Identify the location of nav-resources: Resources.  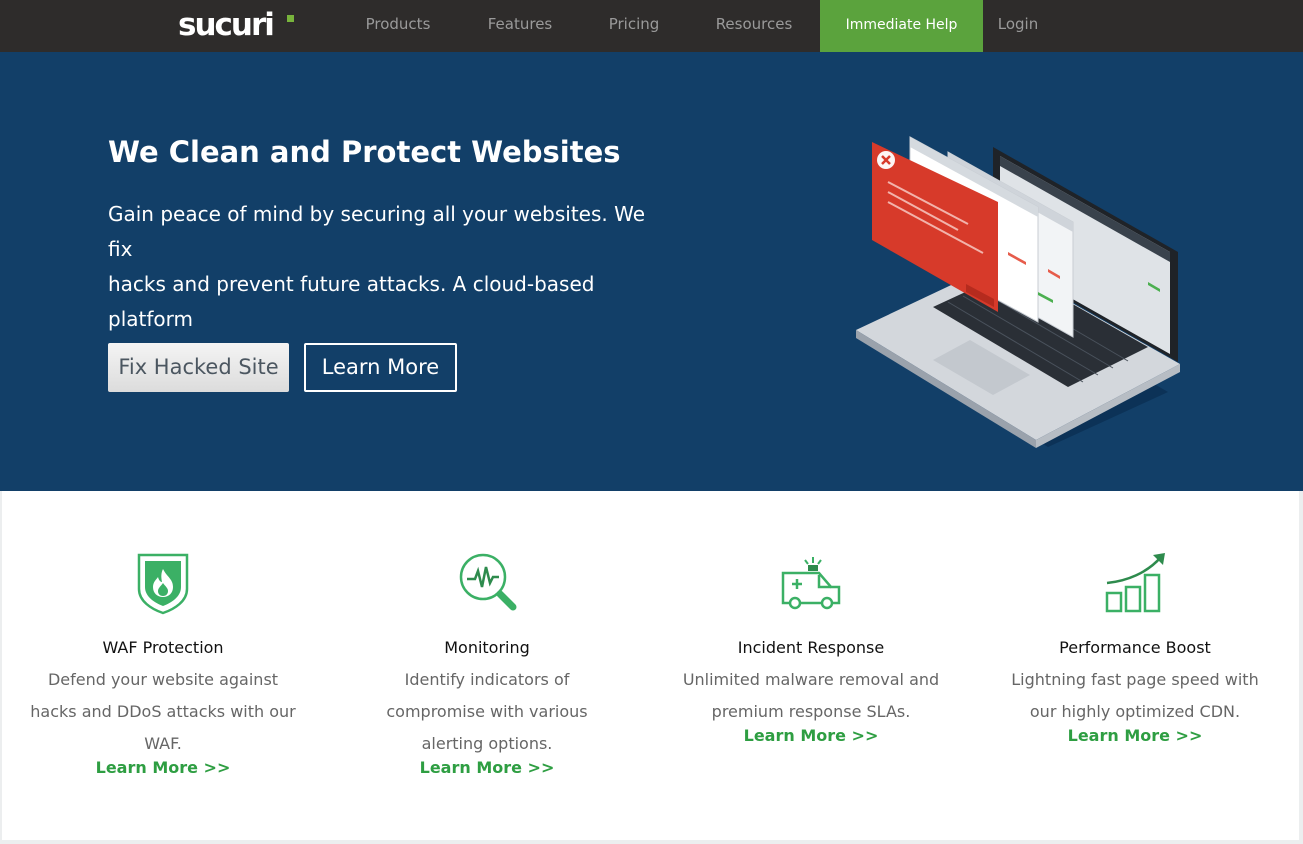
(754, 26).